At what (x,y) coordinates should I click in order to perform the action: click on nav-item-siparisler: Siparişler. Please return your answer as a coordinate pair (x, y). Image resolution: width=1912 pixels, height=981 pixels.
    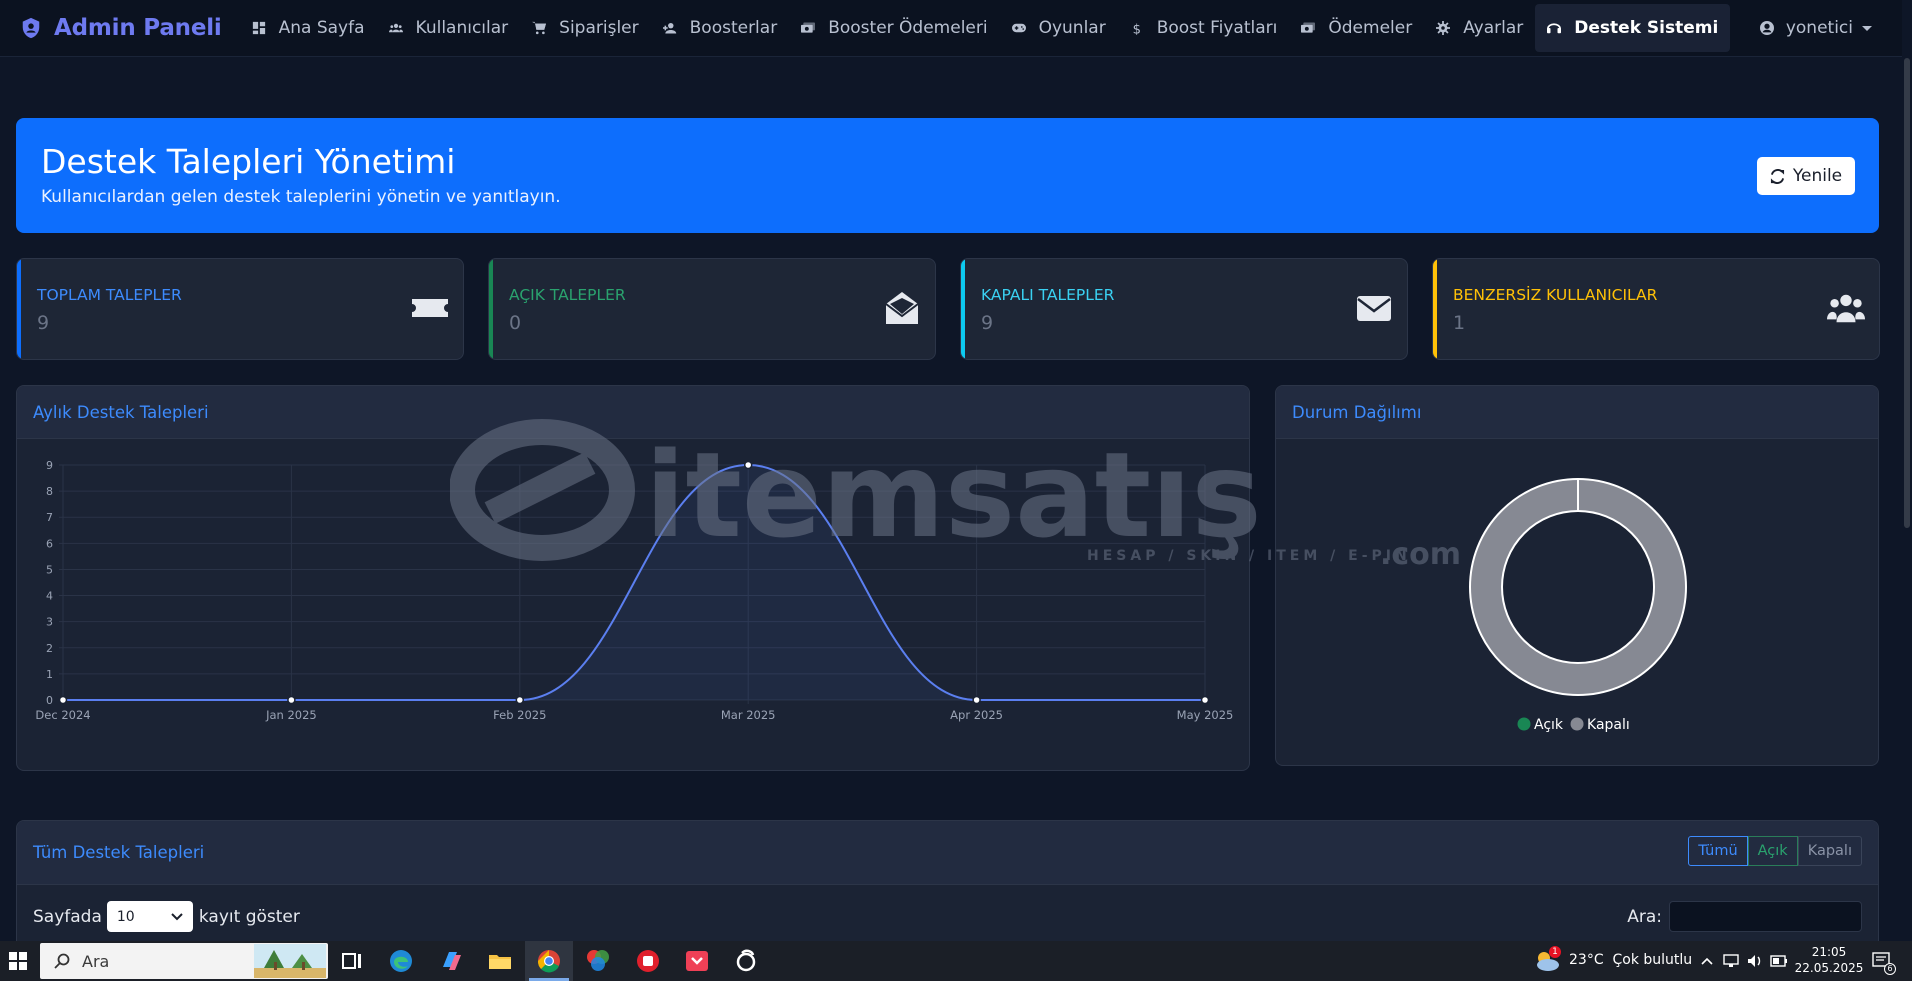
    Looking at the image, I should click on (585, 28).